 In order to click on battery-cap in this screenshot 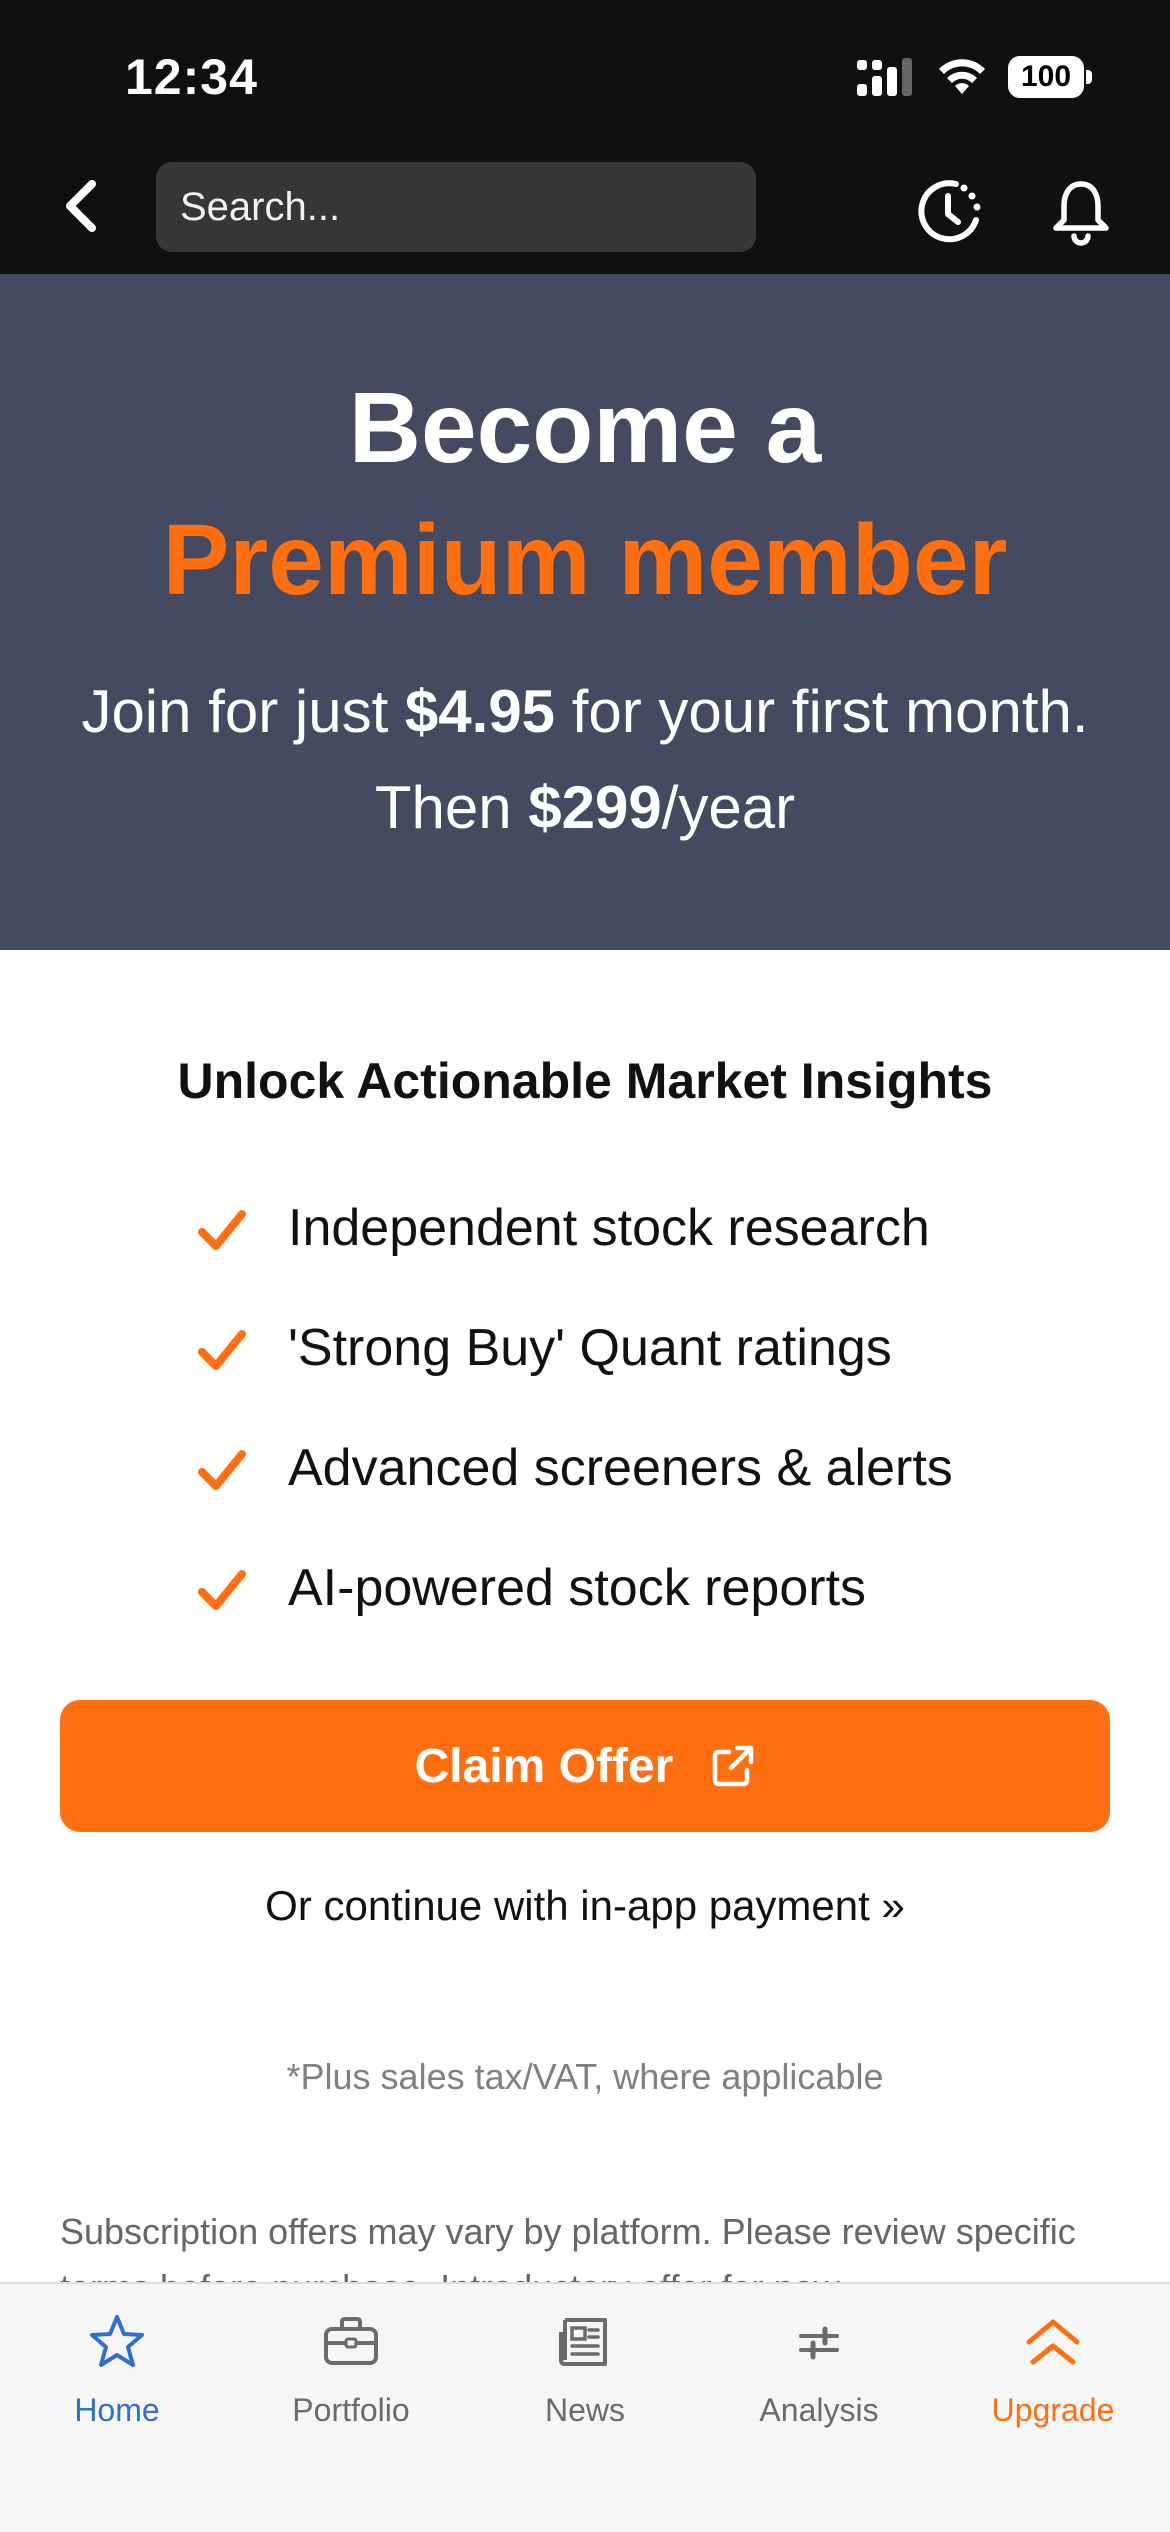, I will do `click(1089, 77)`.